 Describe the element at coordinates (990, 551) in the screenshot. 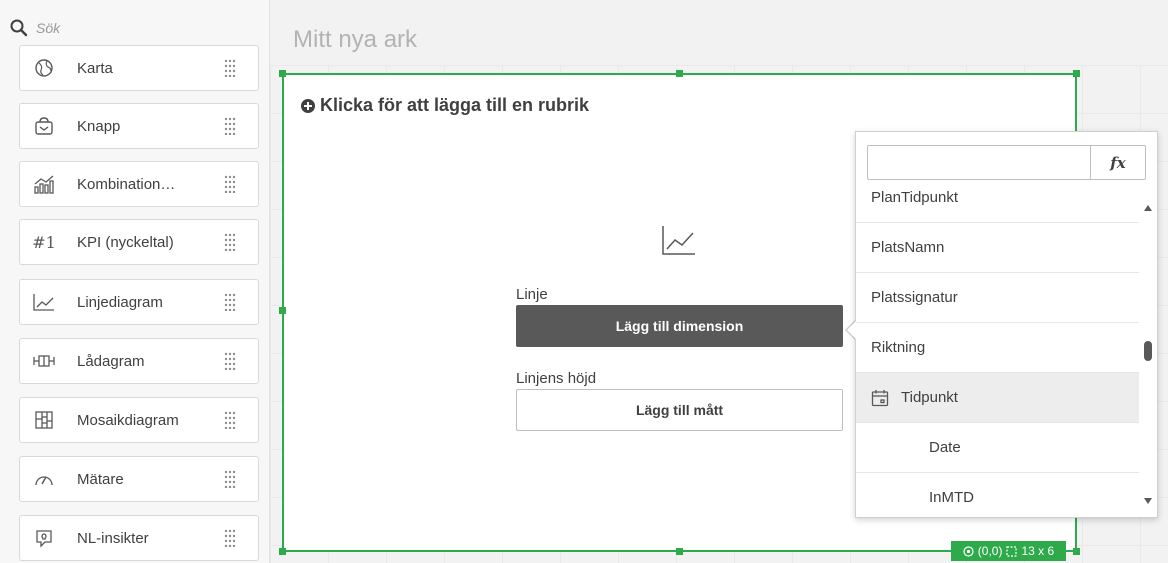

I see `position-text: (0,0)` at that location.